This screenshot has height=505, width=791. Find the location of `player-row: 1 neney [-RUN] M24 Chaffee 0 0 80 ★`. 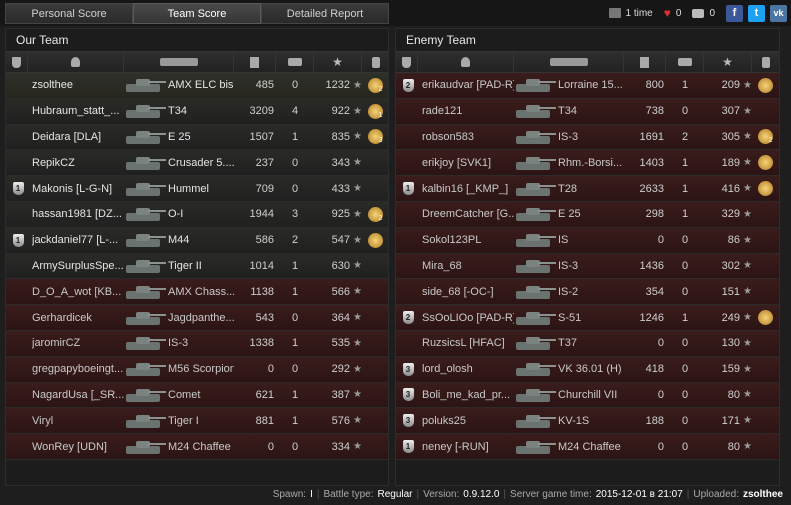

player-row: 1 neney [-RUN] M24 Chaffee 0 0 80 ★ is located at coordinates (587, 447).